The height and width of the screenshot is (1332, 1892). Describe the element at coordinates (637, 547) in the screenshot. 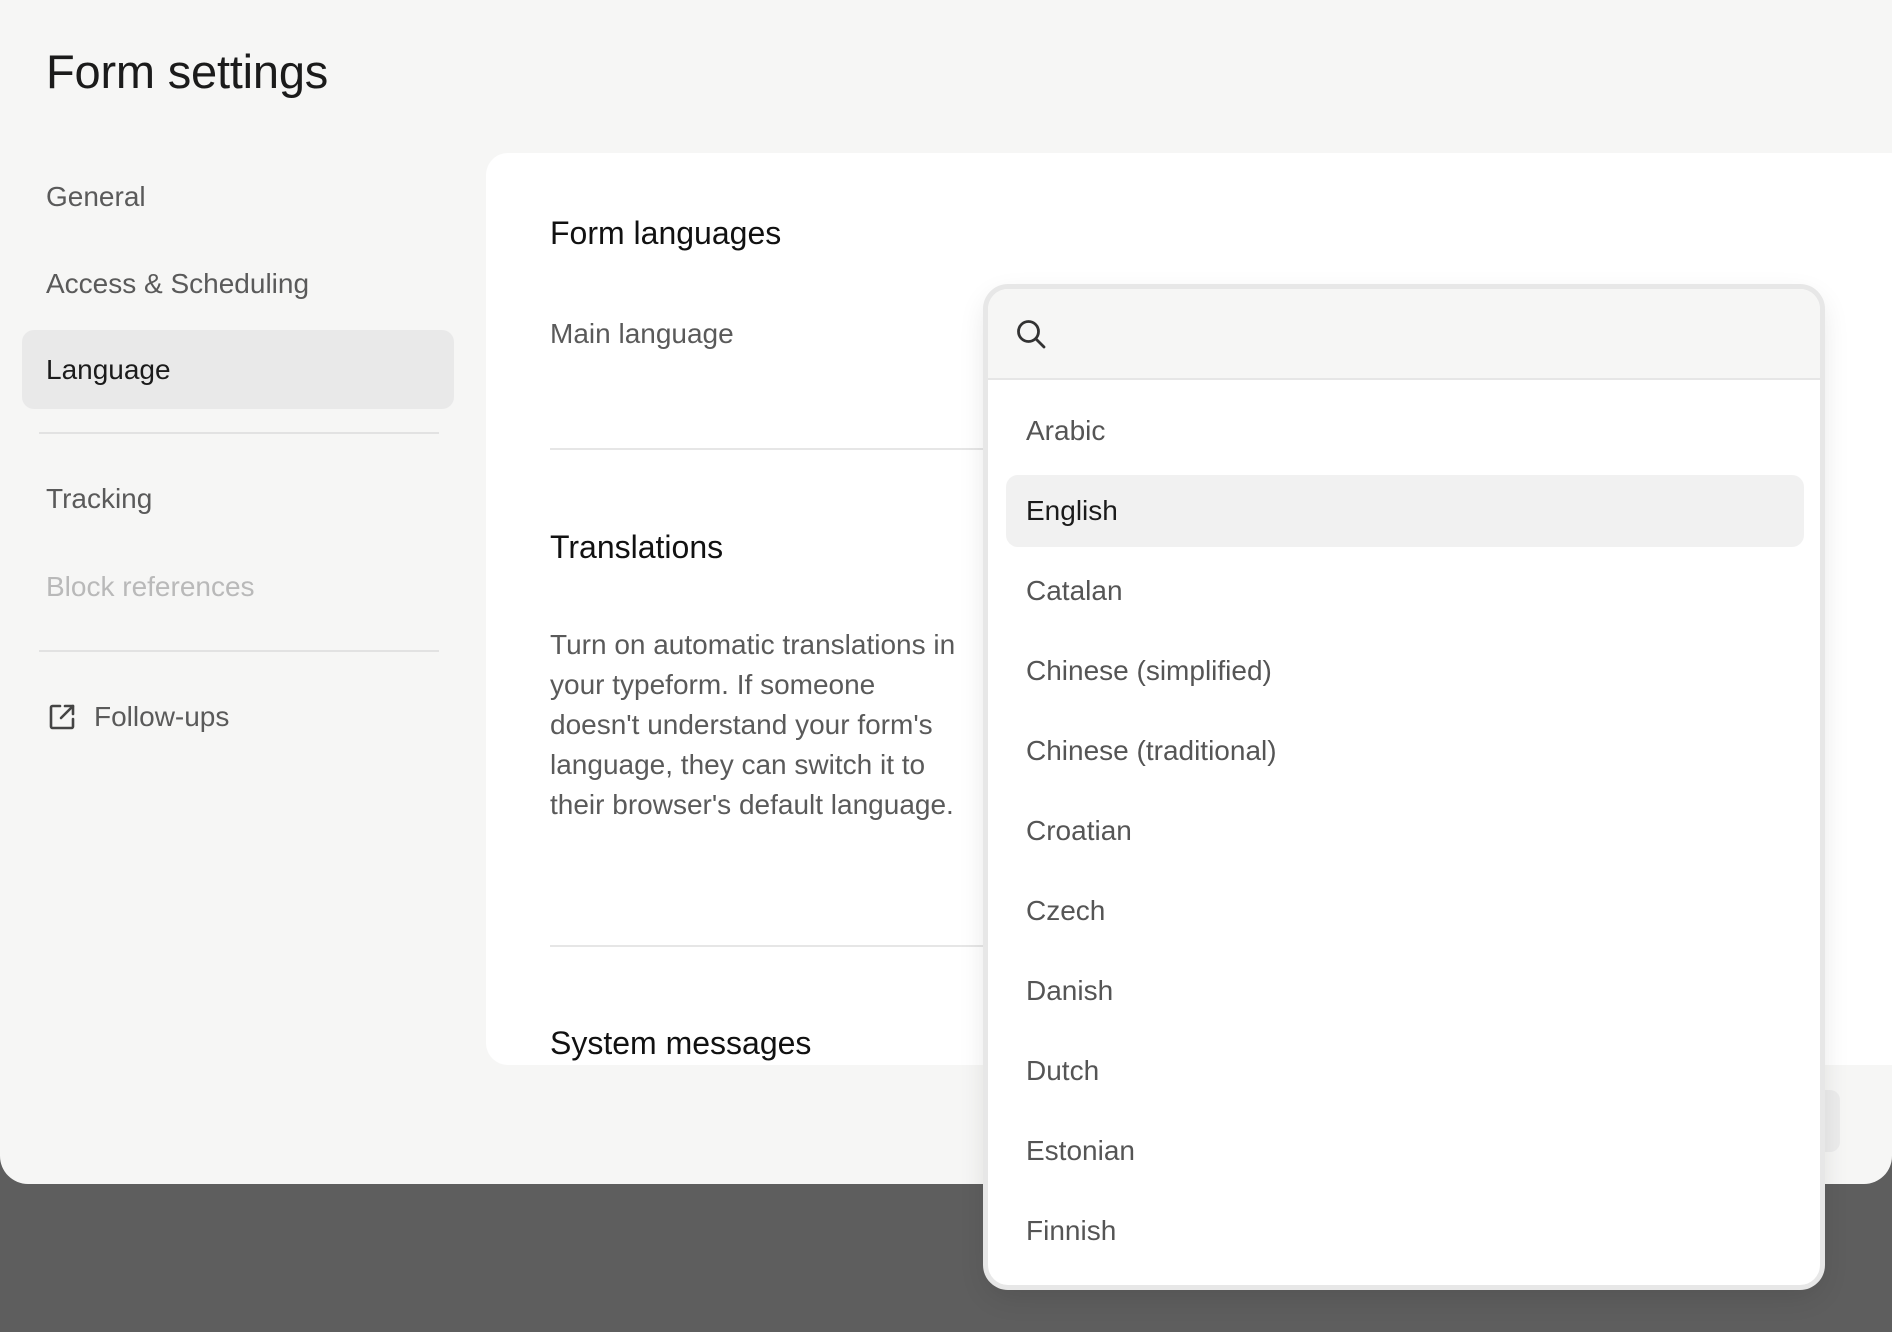

I see `translations-heading: Translations` at that location.